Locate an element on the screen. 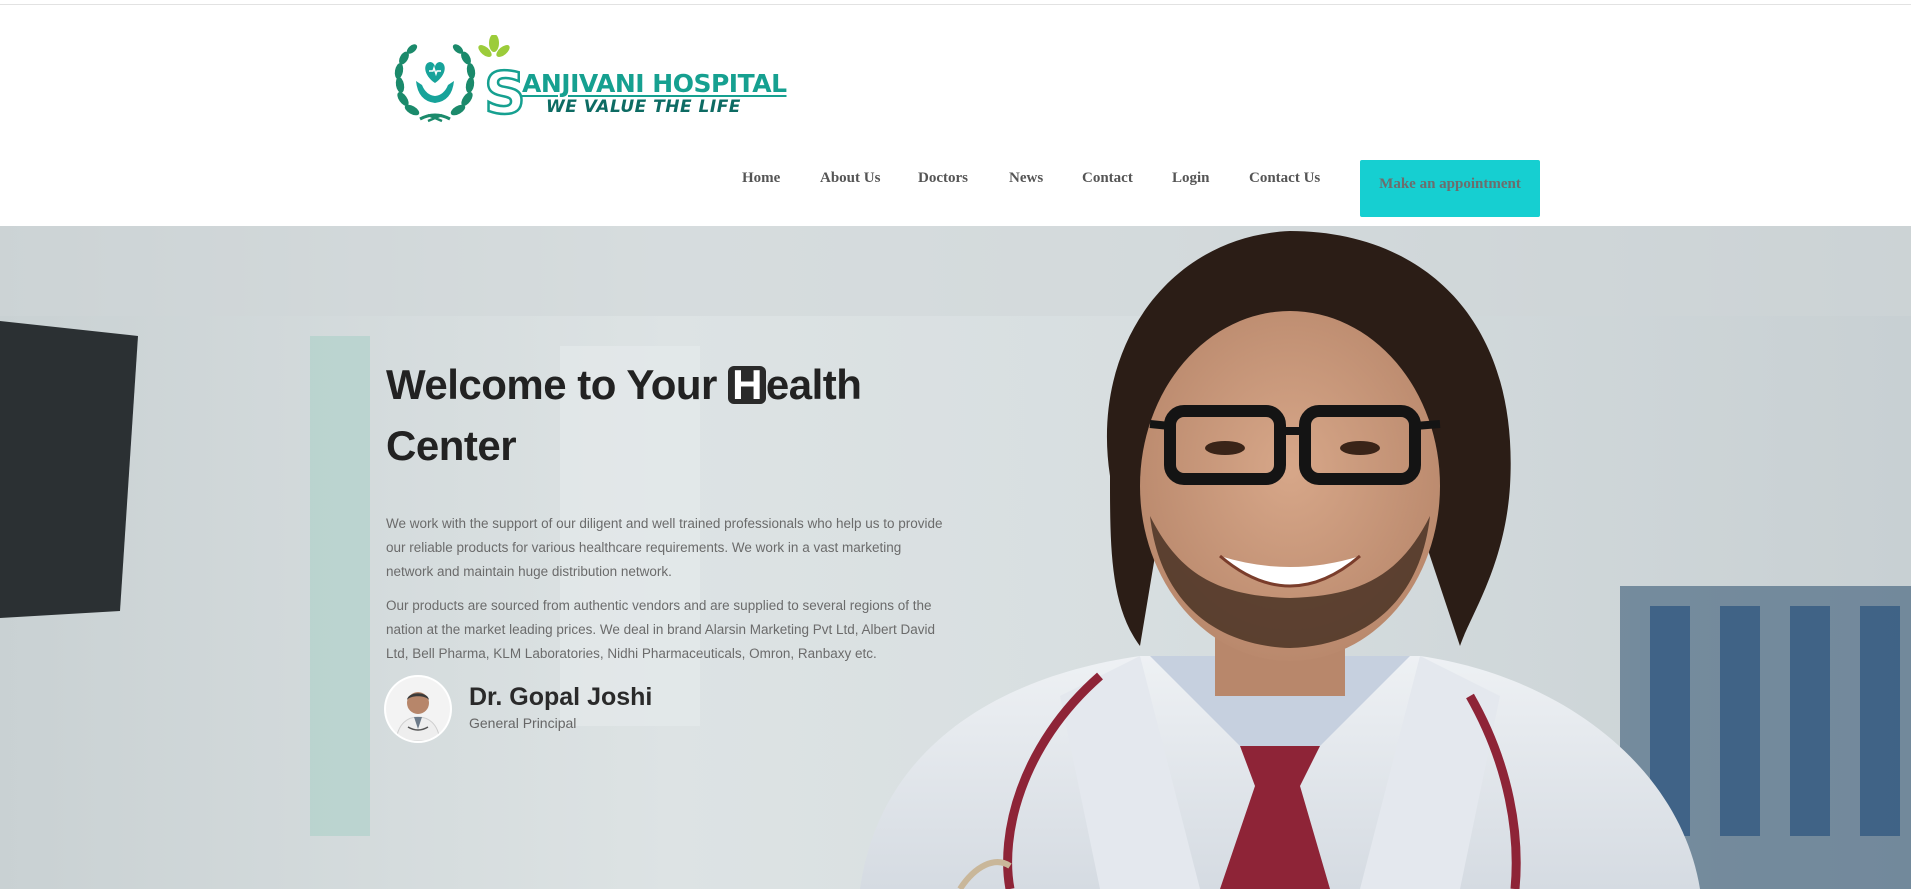  hero-title: Welcome to Your Health Center is located at coordinates (624, 415).